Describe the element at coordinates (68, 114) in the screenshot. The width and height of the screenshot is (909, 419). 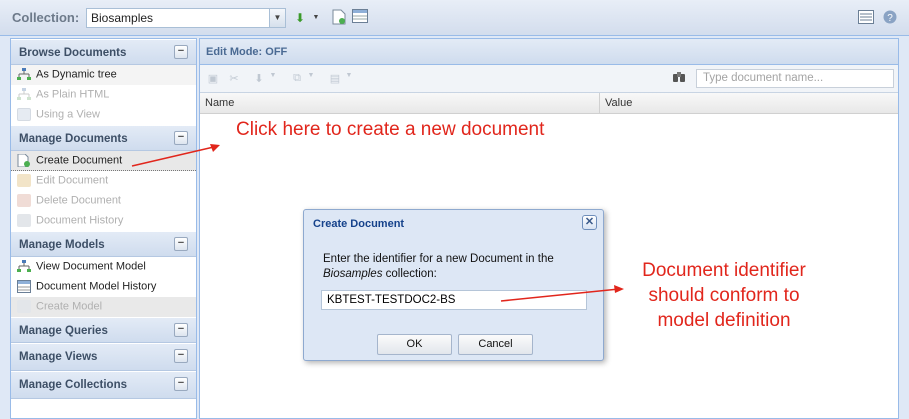
I see `sidebar-item-label: Using a View` at that location.